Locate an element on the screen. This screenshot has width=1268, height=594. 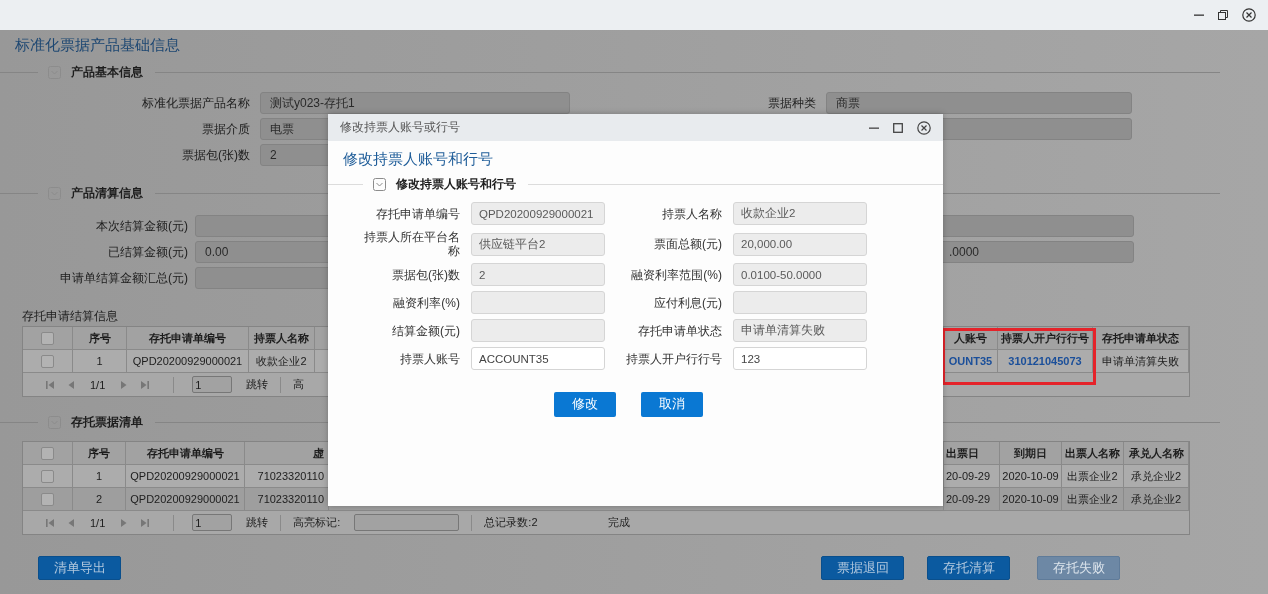
input-field: QPD20200929000021 is located at coordinates (538, 213).